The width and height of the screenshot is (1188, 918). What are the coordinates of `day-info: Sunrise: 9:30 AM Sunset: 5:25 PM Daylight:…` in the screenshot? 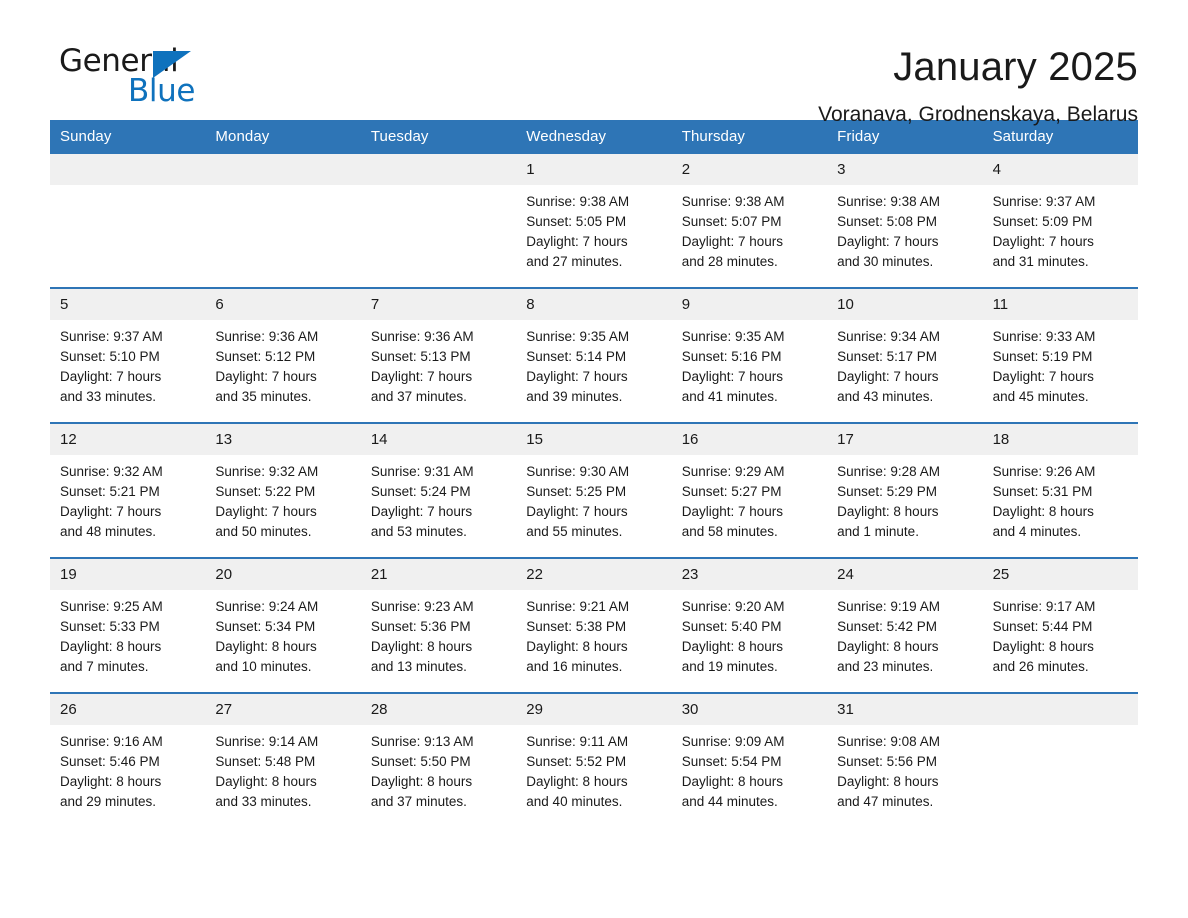 It's located at (593, 498).